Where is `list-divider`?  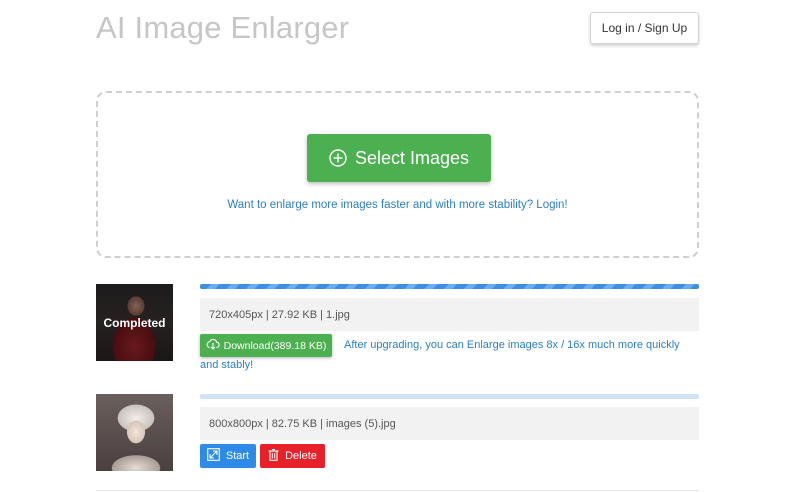 list-divider is located at coordinates (397, 490).